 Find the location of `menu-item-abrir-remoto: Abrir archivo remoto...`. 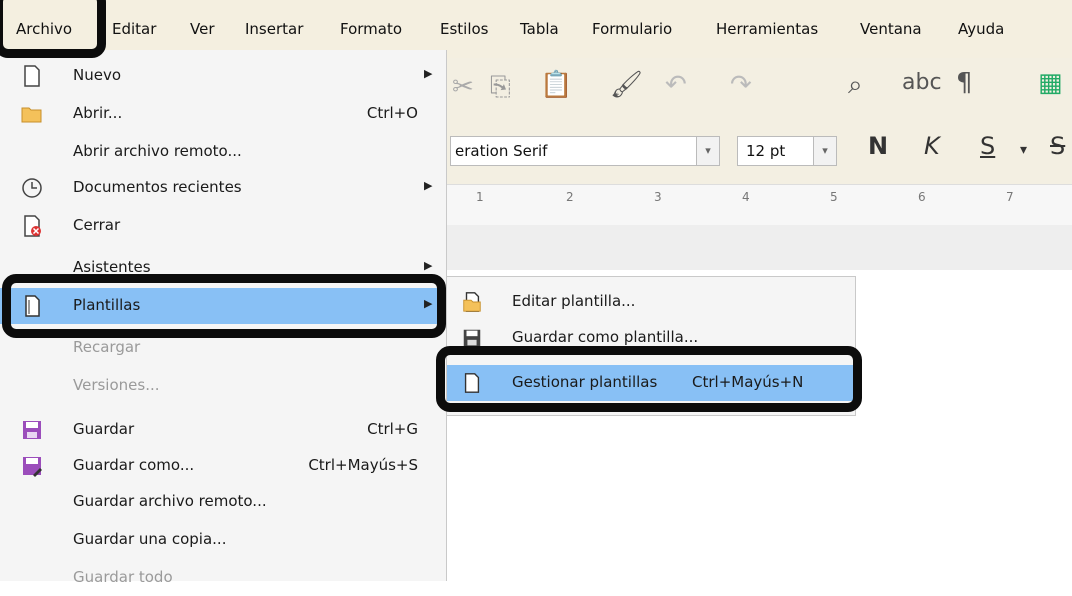

menu-item-abrir-remoto: Abrir archivo remoto... is located at coordinates (223, 152).